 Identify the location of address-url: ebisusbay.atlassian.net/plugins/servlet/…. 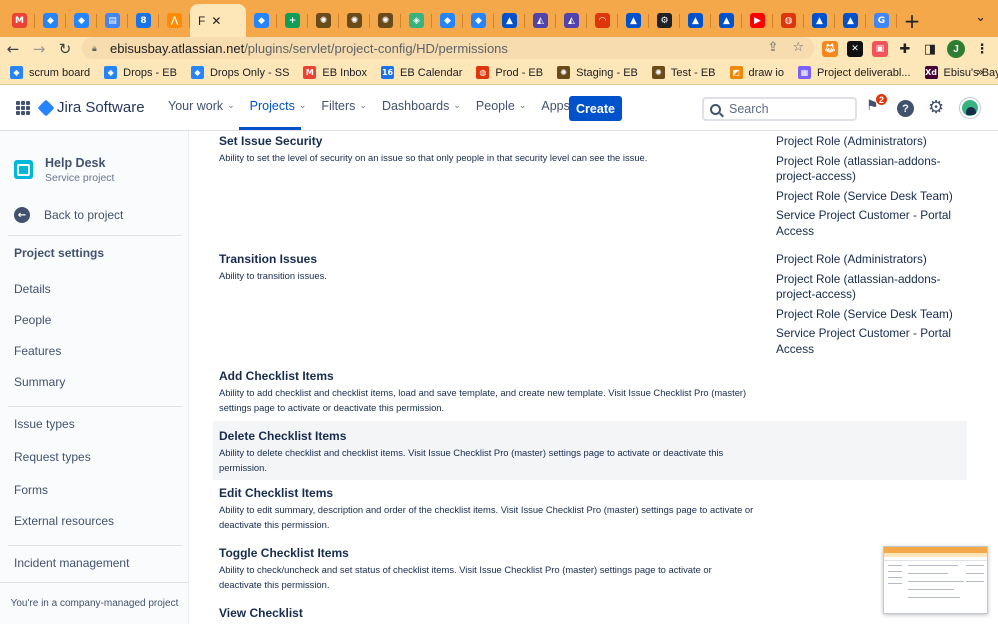
(309, 48).